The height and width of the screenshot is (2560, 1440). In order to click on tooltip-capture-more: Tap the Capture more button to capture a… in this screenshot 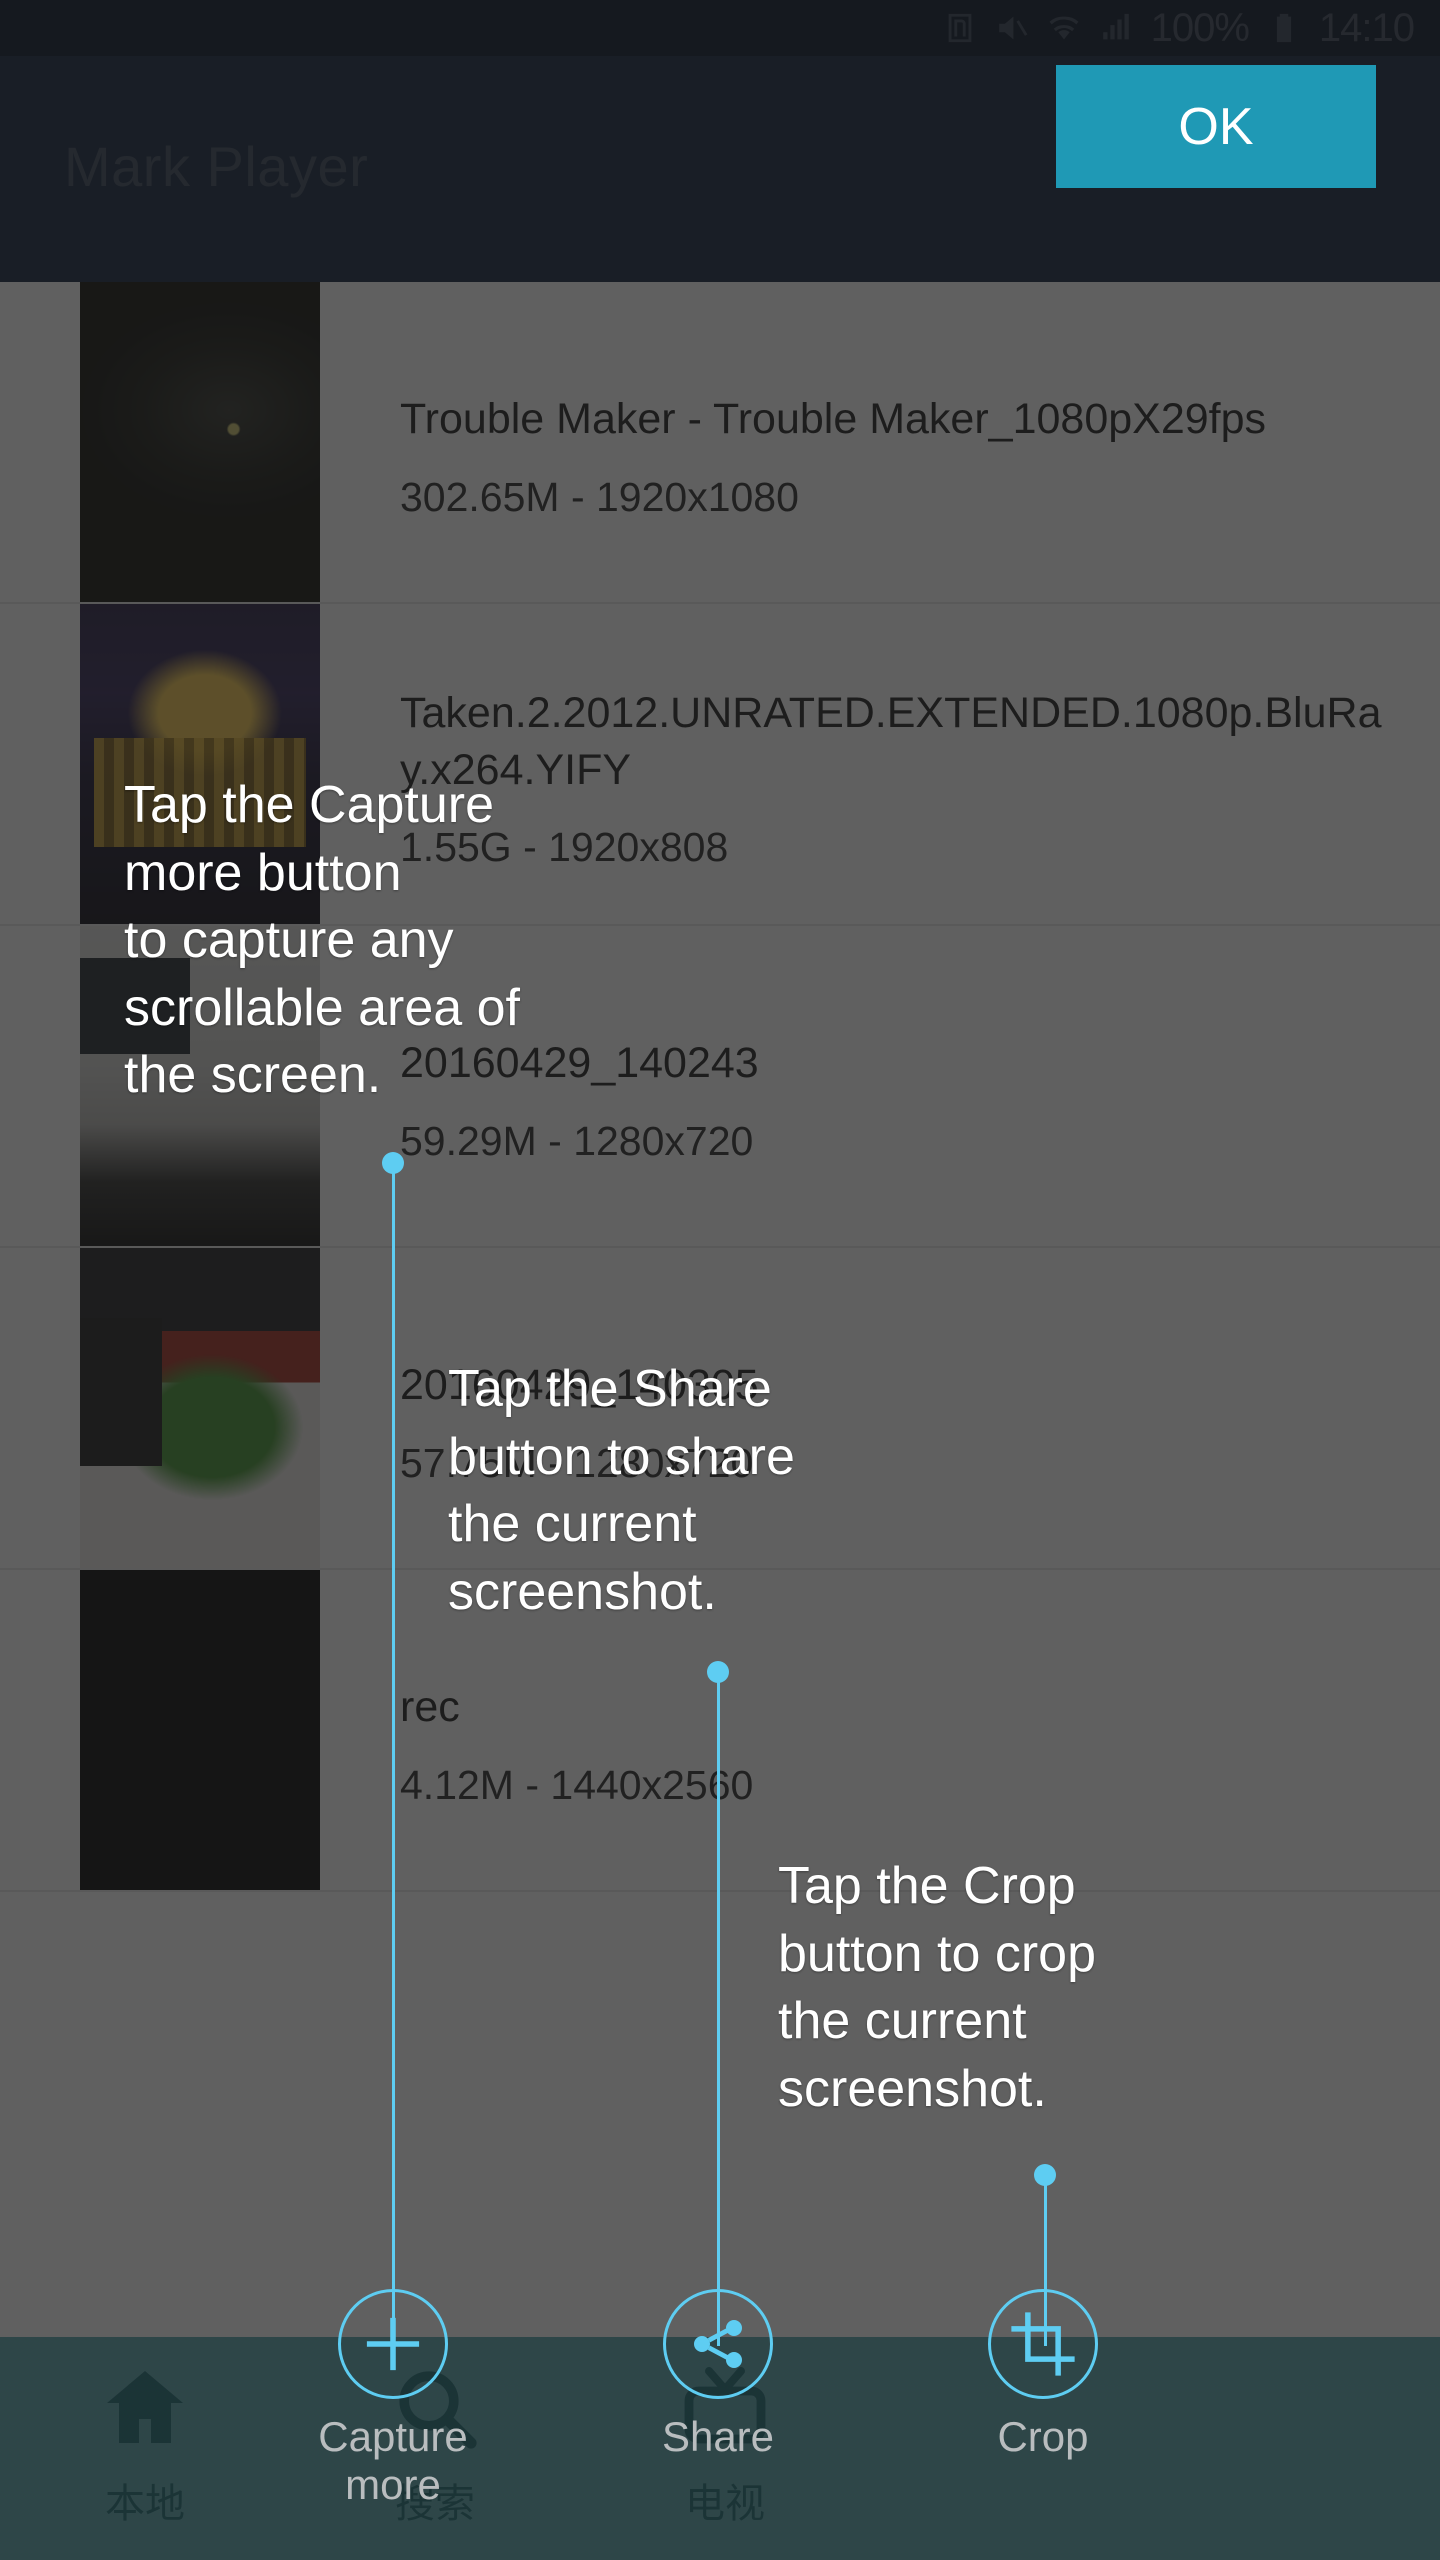, I will do `click(322, 940)`.